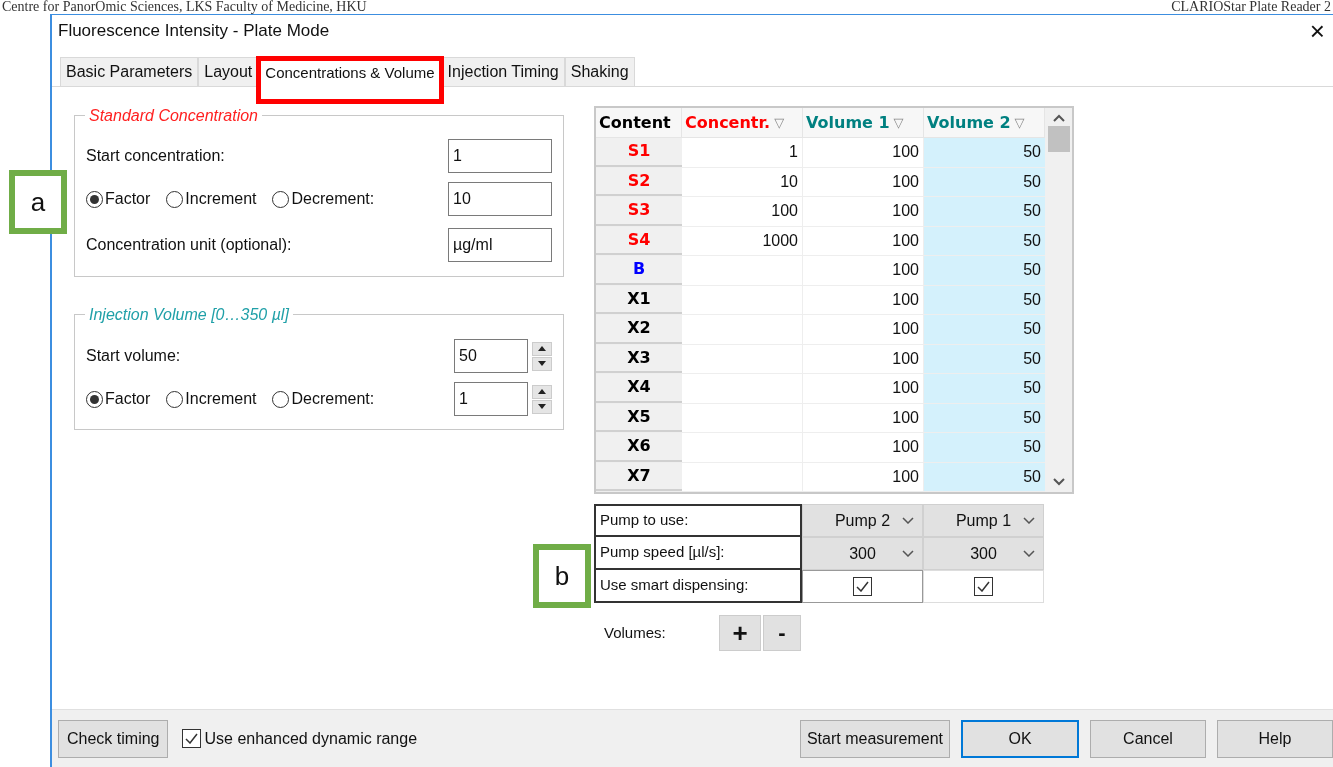  What do you see at coordinates (1058, 139) in the screenshot?
I see `scroll-thumb` at bounding box center [1058, 139].